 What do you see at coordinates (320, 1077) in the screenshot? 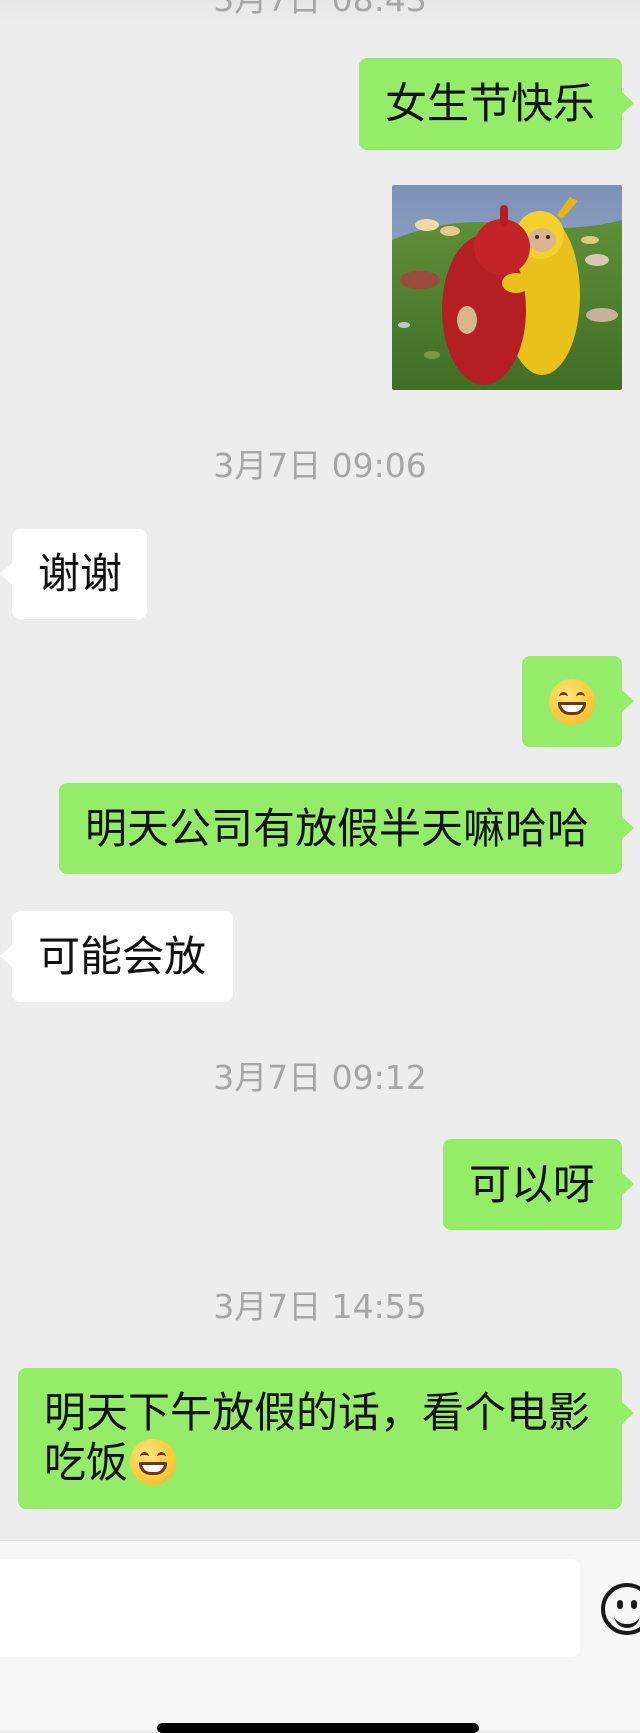
I see `timestamp: 3月7日 09:12` at bounding box center [320, 1077].